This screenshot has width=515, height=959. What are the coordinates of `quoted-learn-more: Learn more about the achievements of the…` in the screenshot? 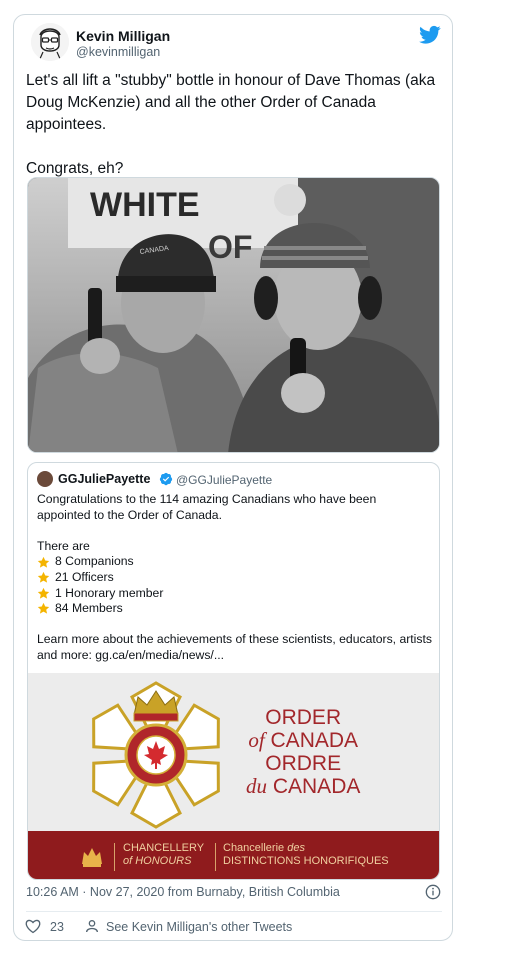 It's located at (234, 647).